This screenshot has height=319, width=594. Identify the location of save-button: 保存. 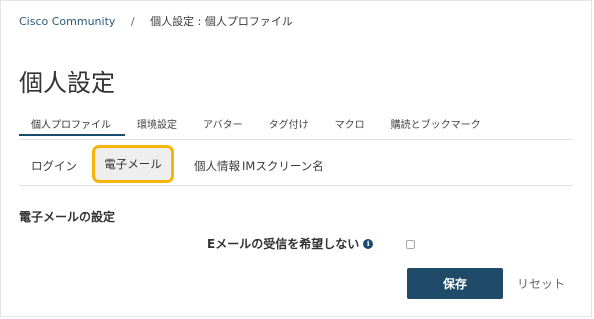
(455, 283).